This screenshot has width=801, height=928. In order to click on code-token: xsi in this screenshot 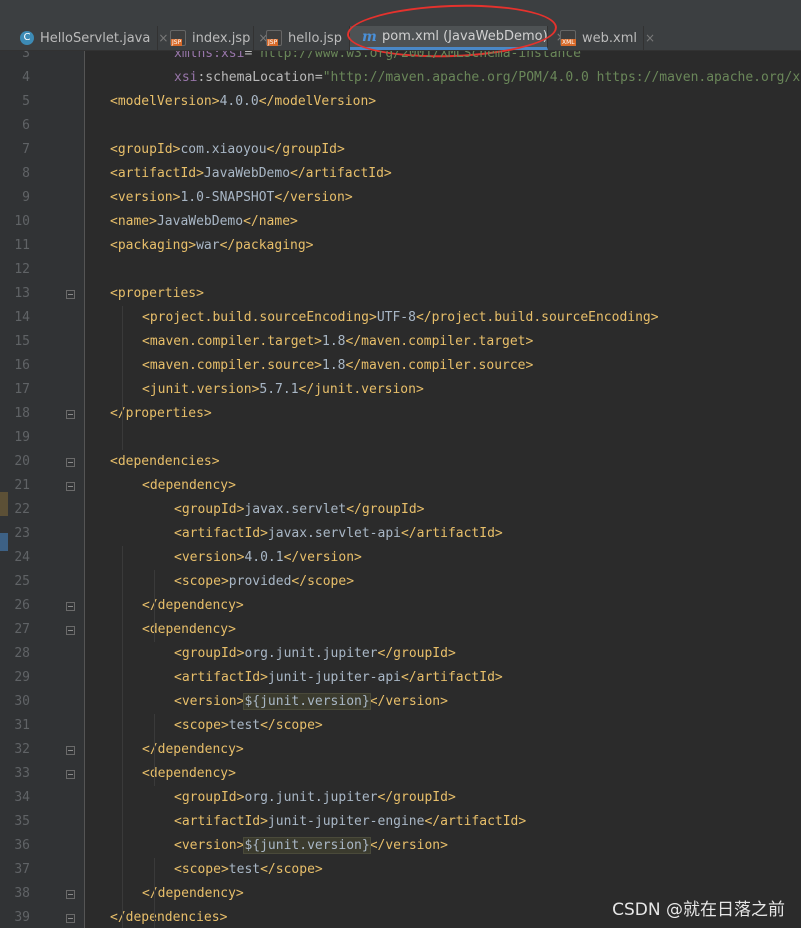, I will do `click(186, 77)`.